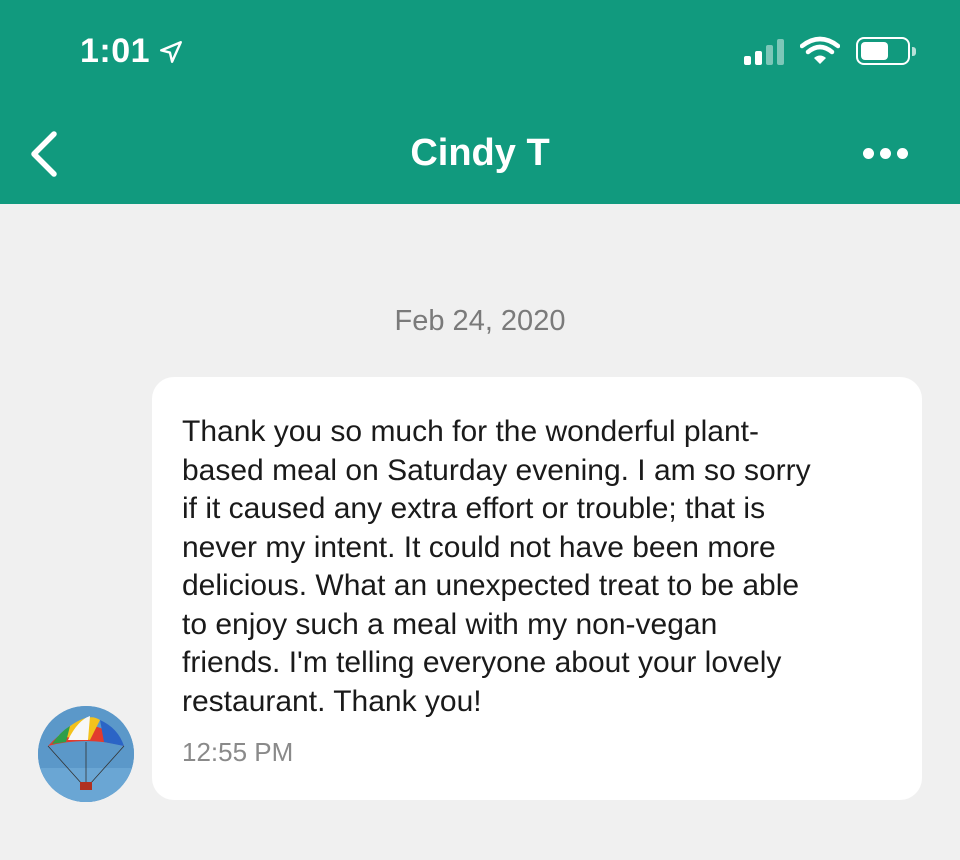  Describe the element at coordinates (764, 51) in the screenshot. I see `cellular-signal-icon` at that location.